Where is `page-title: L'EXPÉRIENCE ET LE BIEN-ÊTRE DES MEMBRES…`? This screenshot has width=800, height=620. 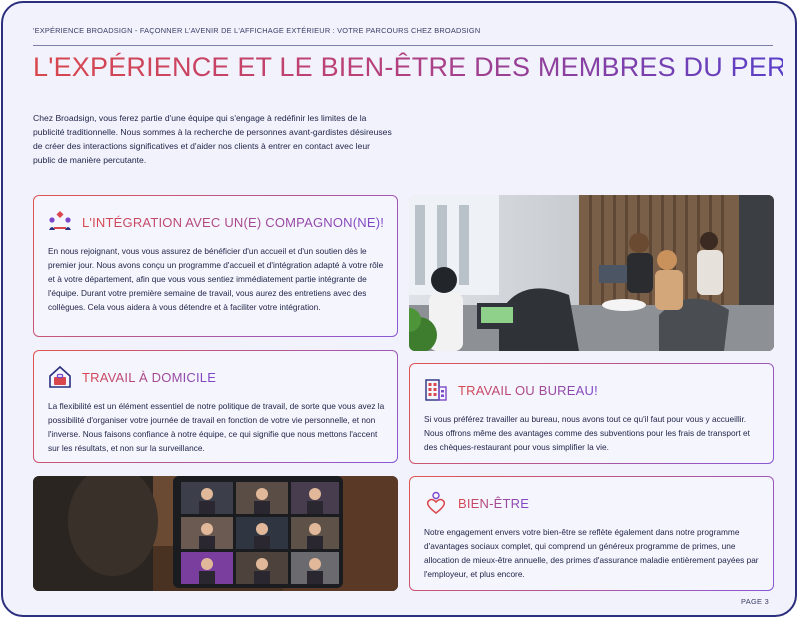 page-title: L'EXPÉRIENCE ET LE BIEN-ÊTRE DES MEMBRES… is located at coordinates (414, 67).